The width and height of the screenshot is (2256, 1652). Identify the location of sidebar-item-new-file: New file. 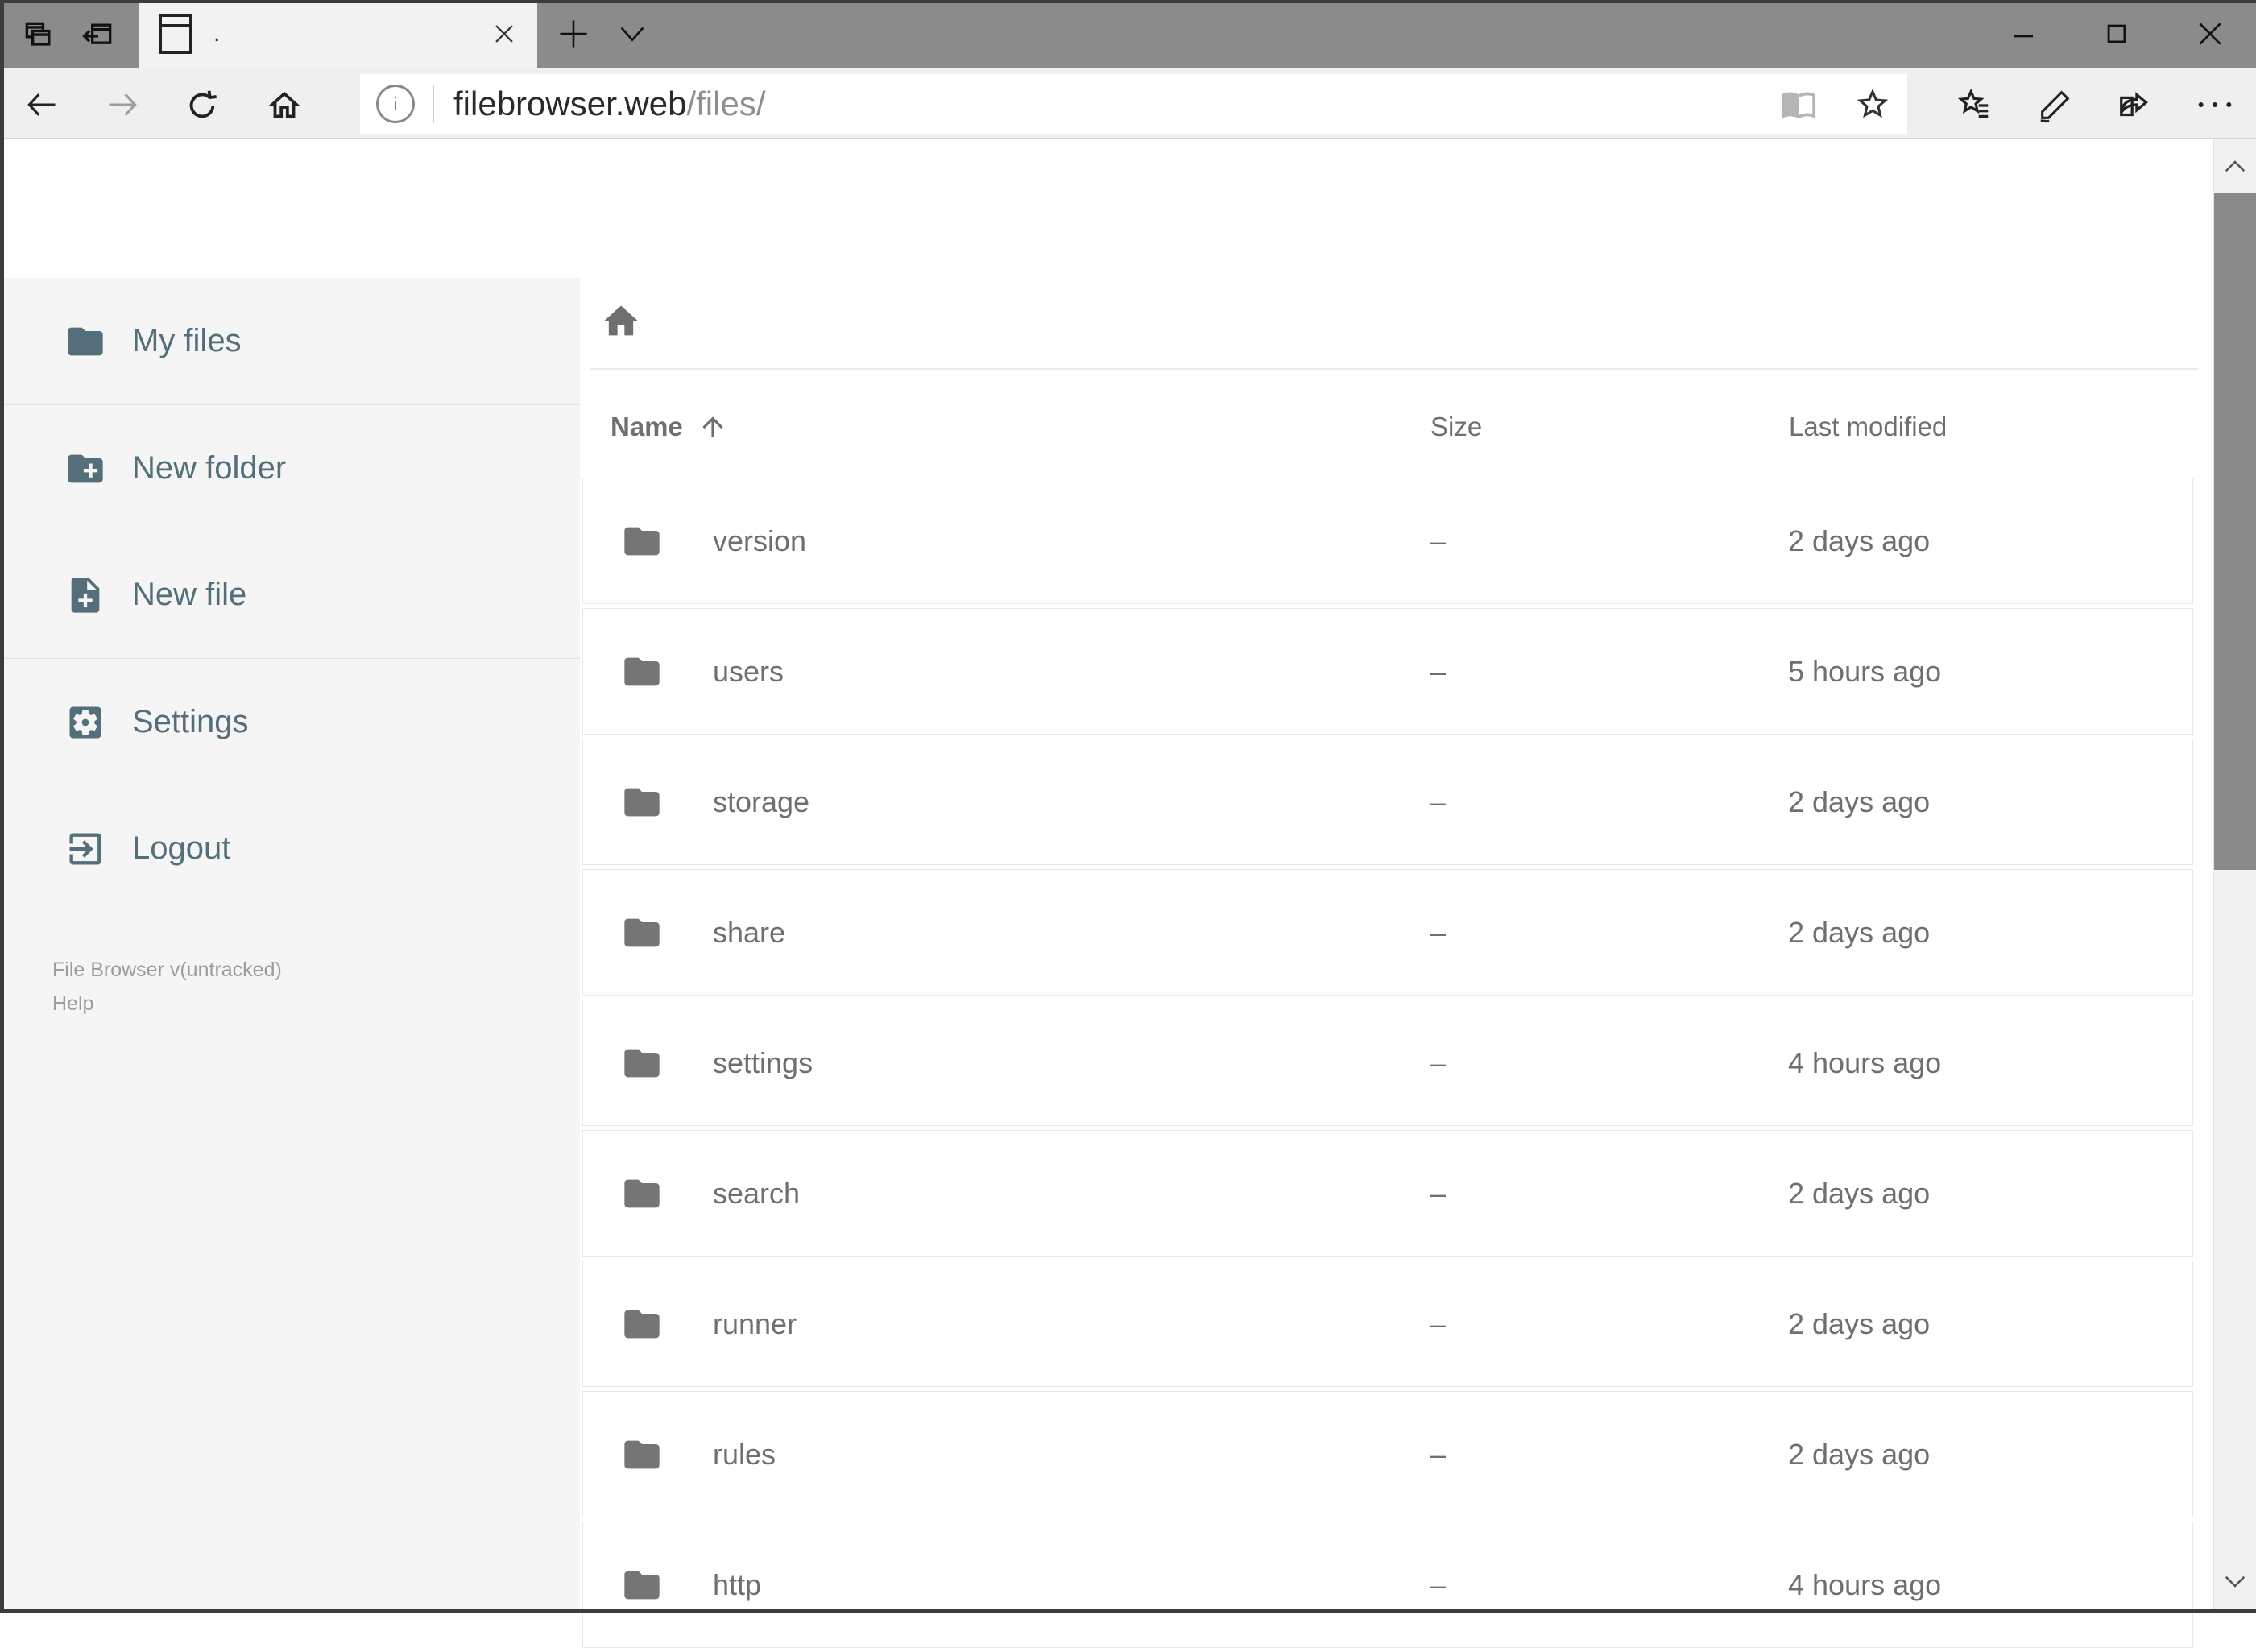
(292, 595).